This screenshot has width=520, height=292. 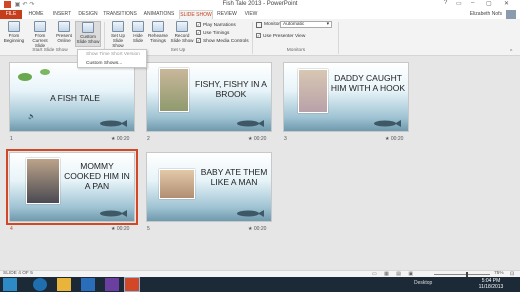 I want to click on internet-explorer-icon, so click(x=40, y=284).